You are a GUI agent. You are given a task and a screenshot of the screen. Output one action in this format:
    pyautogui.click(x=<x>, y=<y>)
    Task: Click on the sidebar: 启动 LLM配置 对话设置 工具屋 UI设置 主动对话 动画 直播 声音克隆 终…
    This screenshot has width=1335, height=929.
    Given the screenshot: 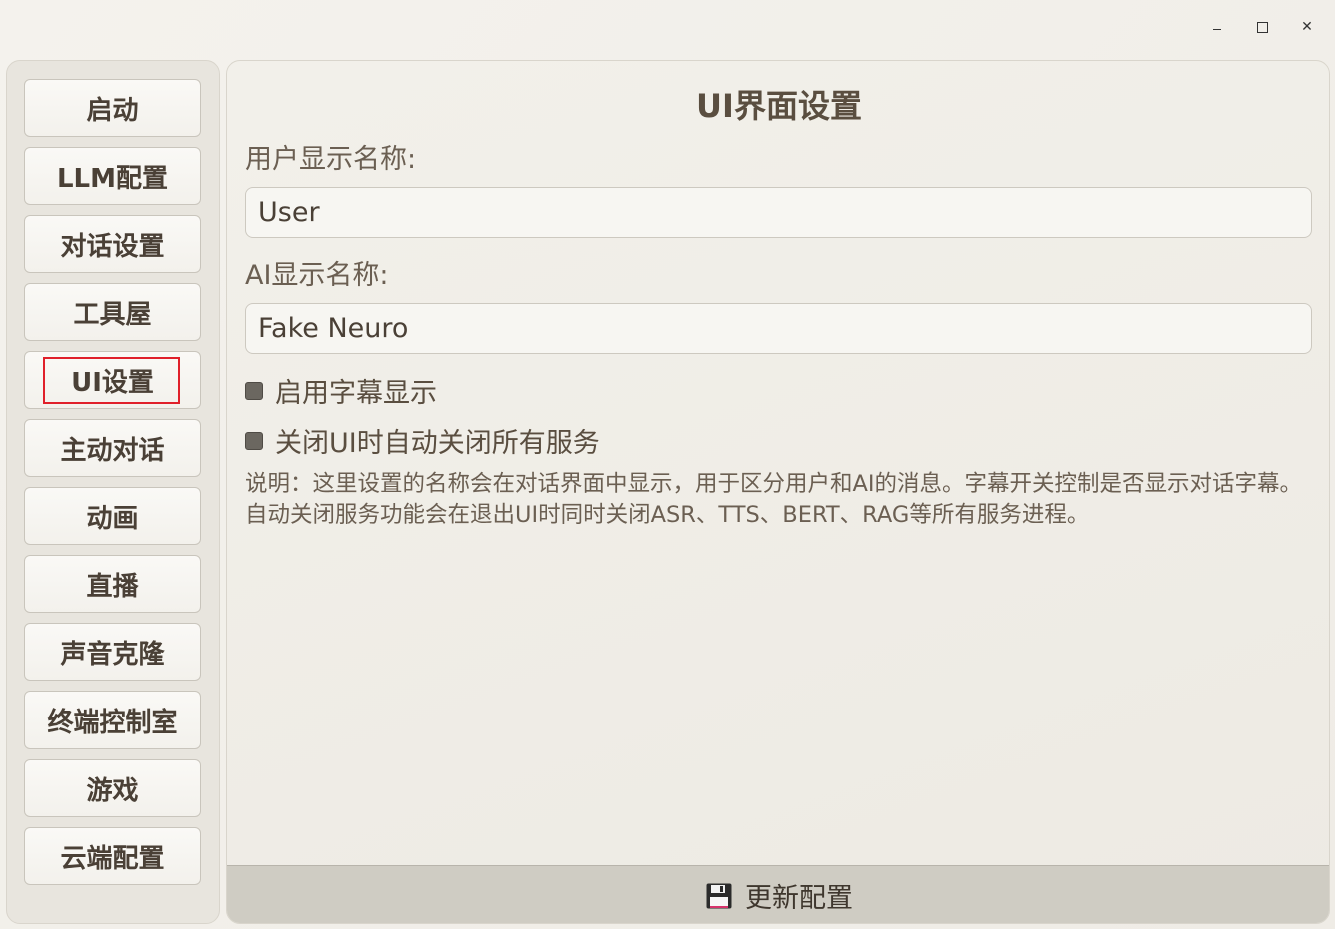 What is the action you would take?
    pyautogui.click(x=113, y=492)
    